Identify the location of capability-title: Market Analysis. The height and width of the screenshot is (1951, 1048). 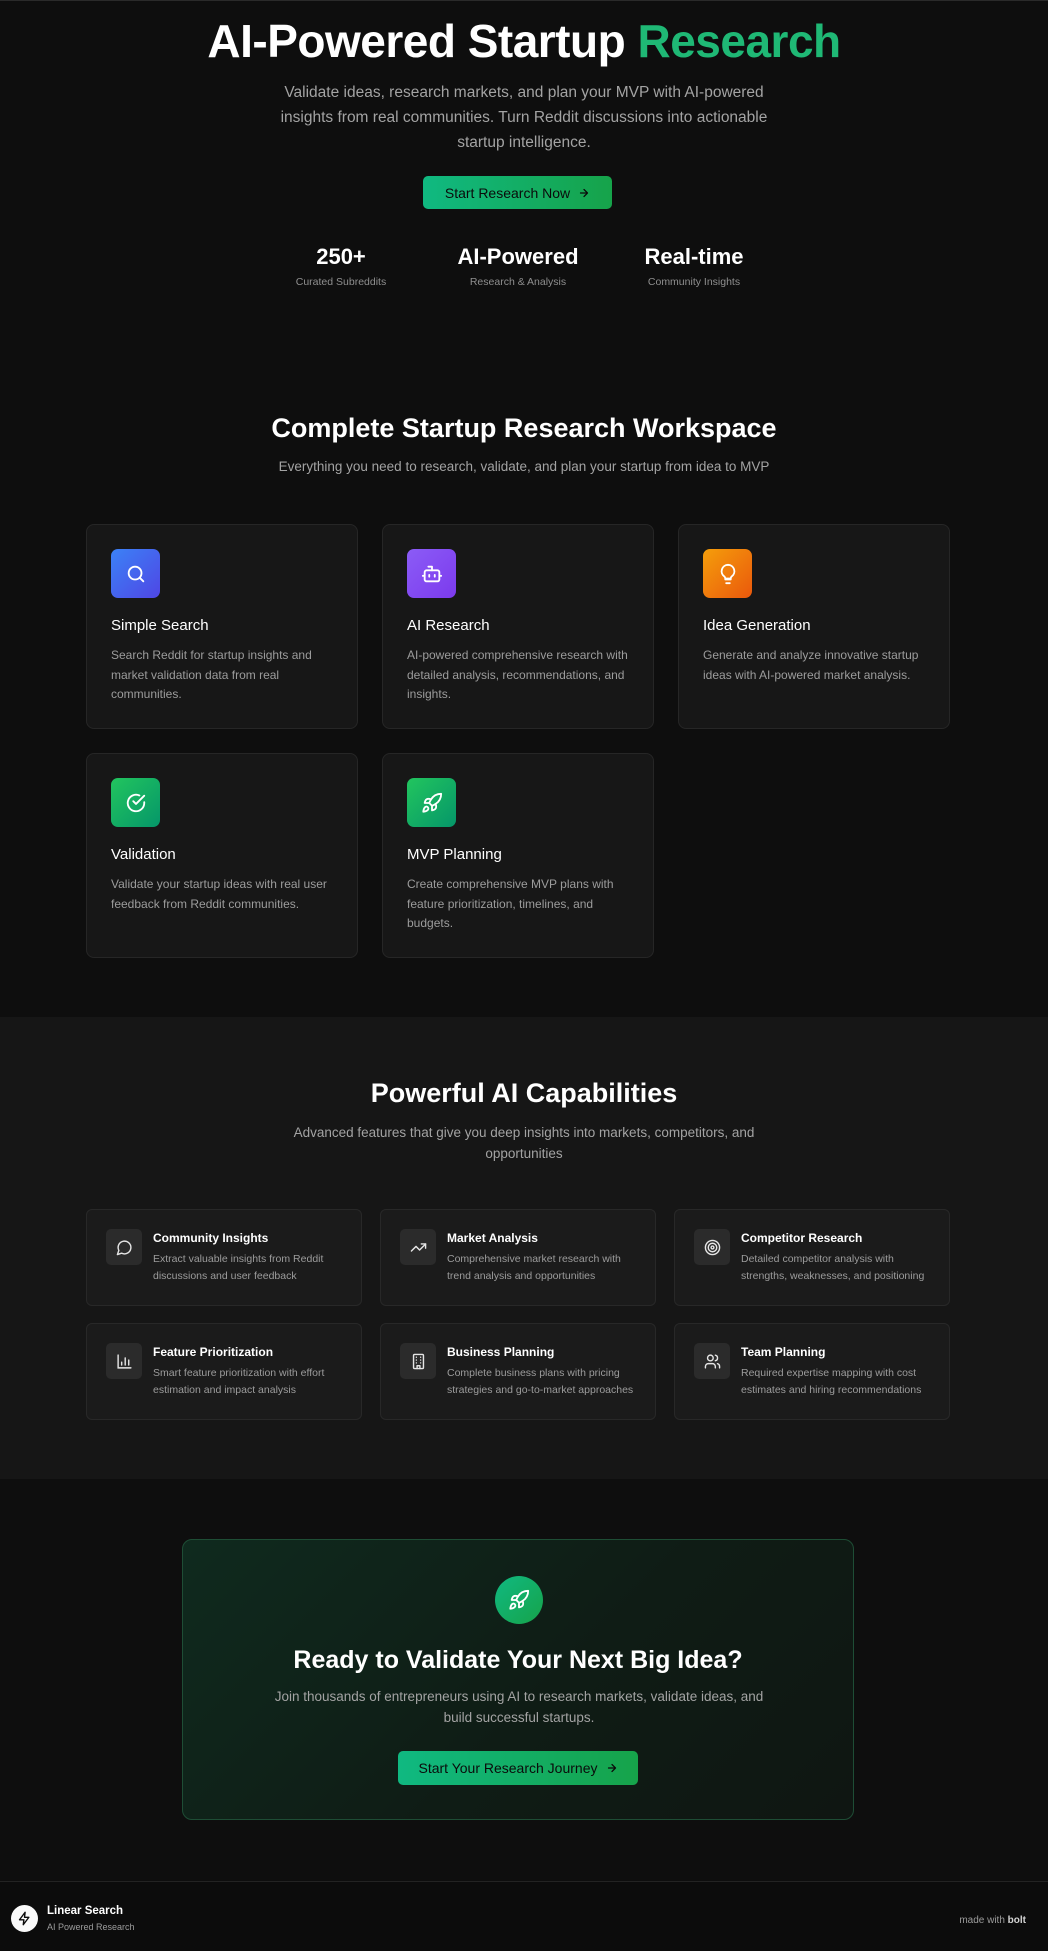
(492, 1238).